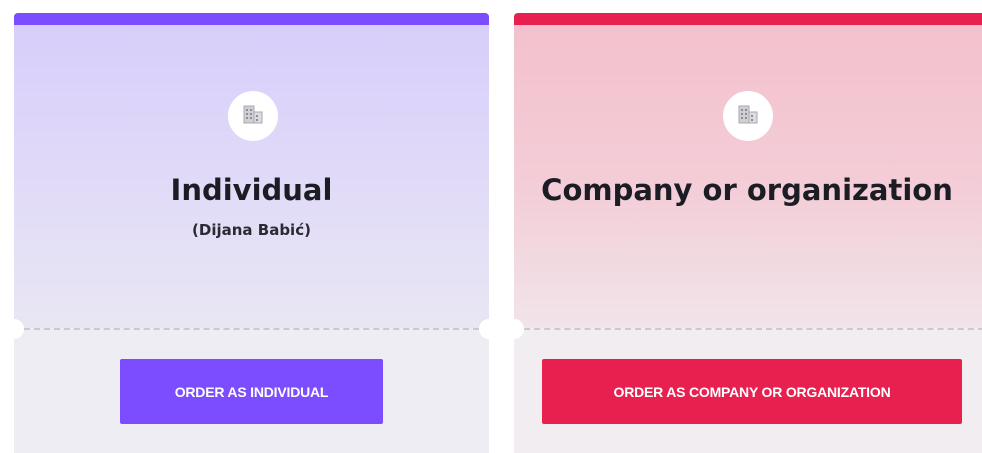 The width and height of the screenshot is (982, 453). What do you see at coordinates (251, 230) in the screenshot?
I see `card-subtitle: (Dijana Babić)` at bounding box center [251, 230].